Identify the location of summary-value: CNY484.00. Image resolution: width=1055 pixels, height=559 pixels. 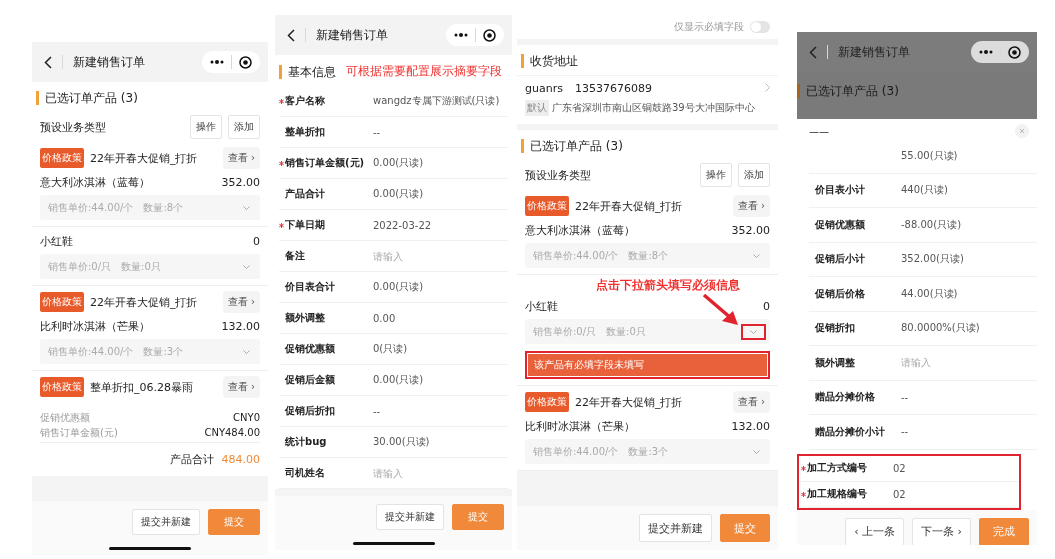
(232, 433).